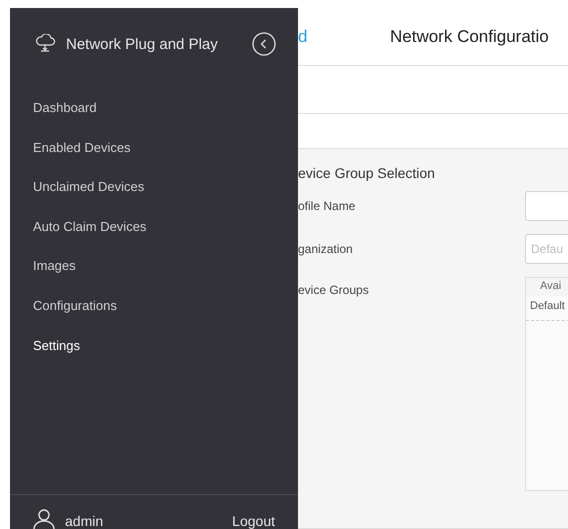 This screenshot has width=568, height=529. What do you see at coordinates (546, 384) in the screenshot?
I see `device-group-list: Avai Default` at bounding box center [546, 384].